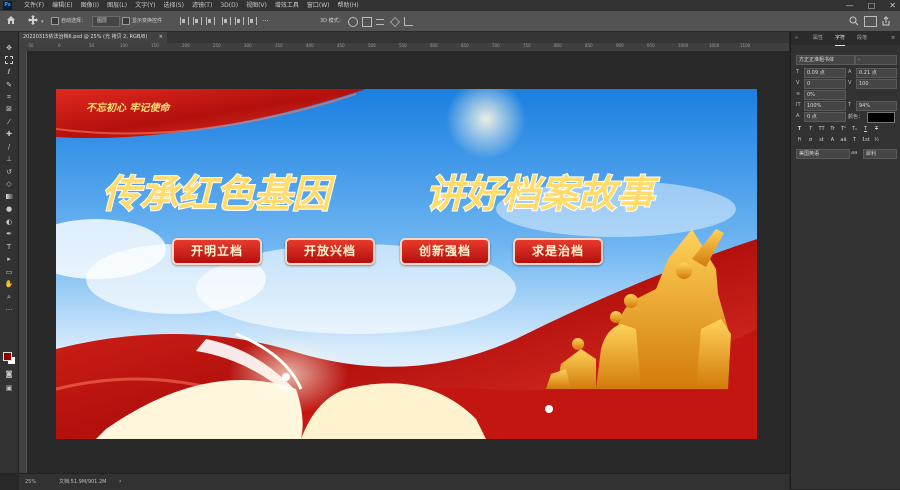 The height and width of the screenshot is (490, 900). I want to click on baseline-shift-field: 0 点, so click(825, 117).